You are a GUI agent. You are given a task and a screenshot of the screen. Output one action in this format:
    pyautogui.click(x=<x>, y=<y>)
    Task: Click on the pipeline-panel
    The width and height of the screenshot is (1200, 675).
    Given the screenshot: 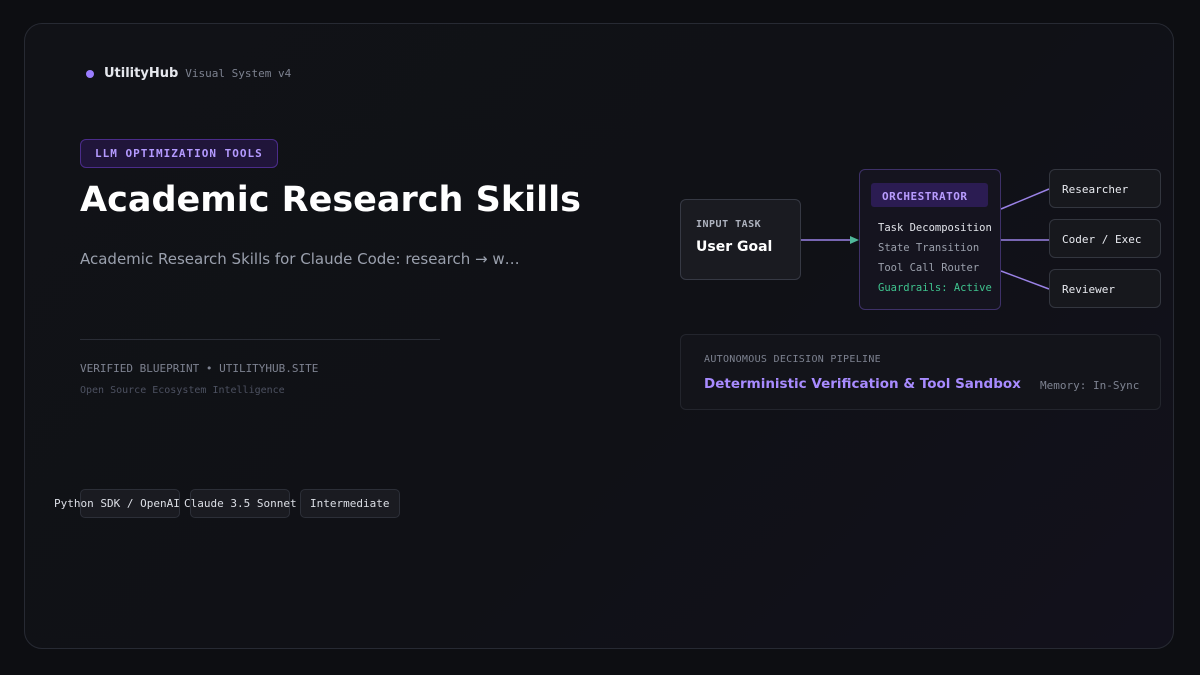 What is the action you would take?
    pyautogui.click(x=920, y=372)
    